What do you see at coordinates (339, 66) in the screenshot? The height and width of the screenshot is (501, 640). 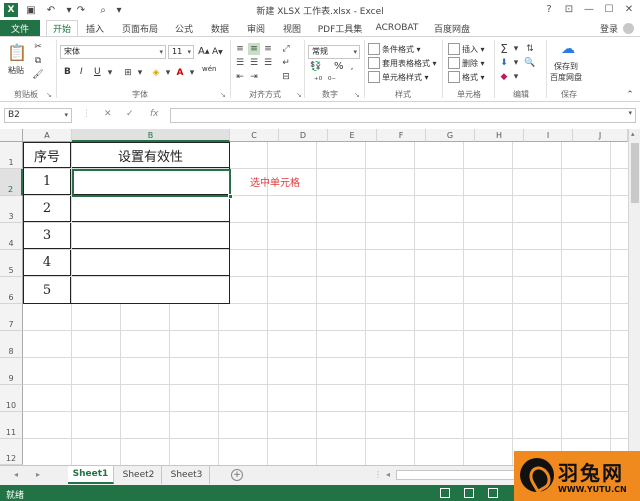 I see `percent-style-button: %` at bounding box center [339, 66].